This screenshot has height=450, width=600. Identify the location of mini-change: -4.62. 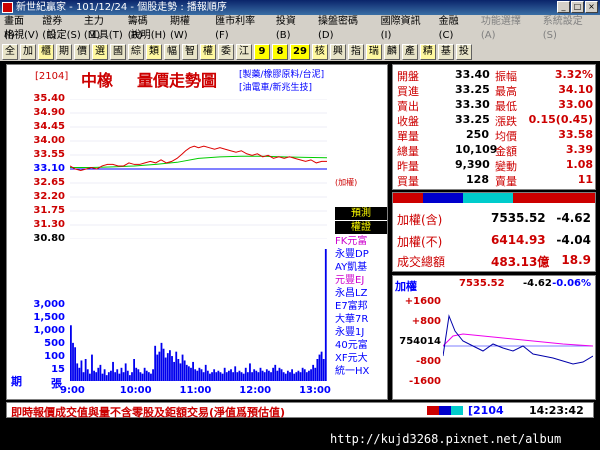
(537, 283).